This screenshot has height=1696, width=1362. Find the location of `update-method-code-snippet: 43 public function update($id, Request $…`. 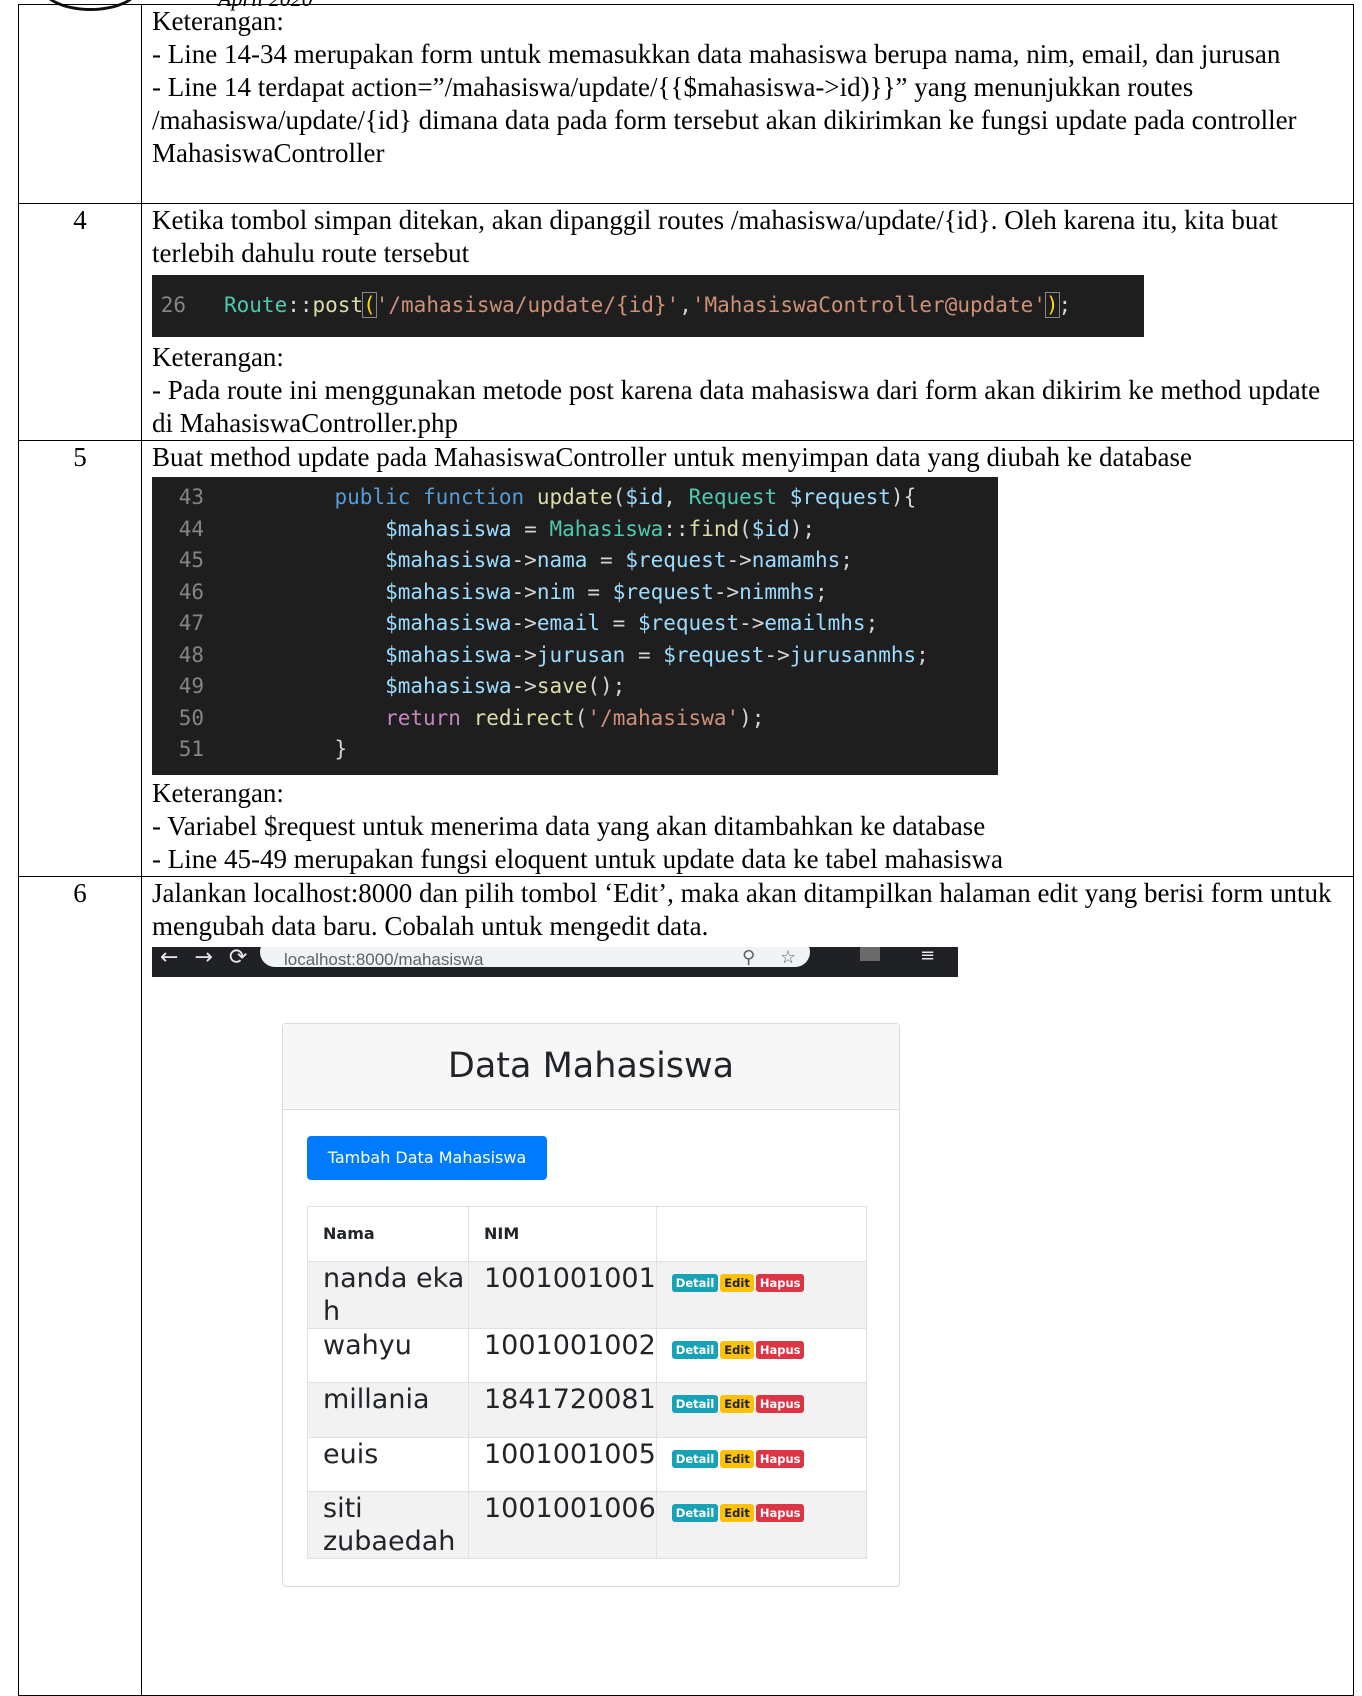

update-method-code-snippet: 43 public function update($id, Request $… is located at coordinates (575, 626).